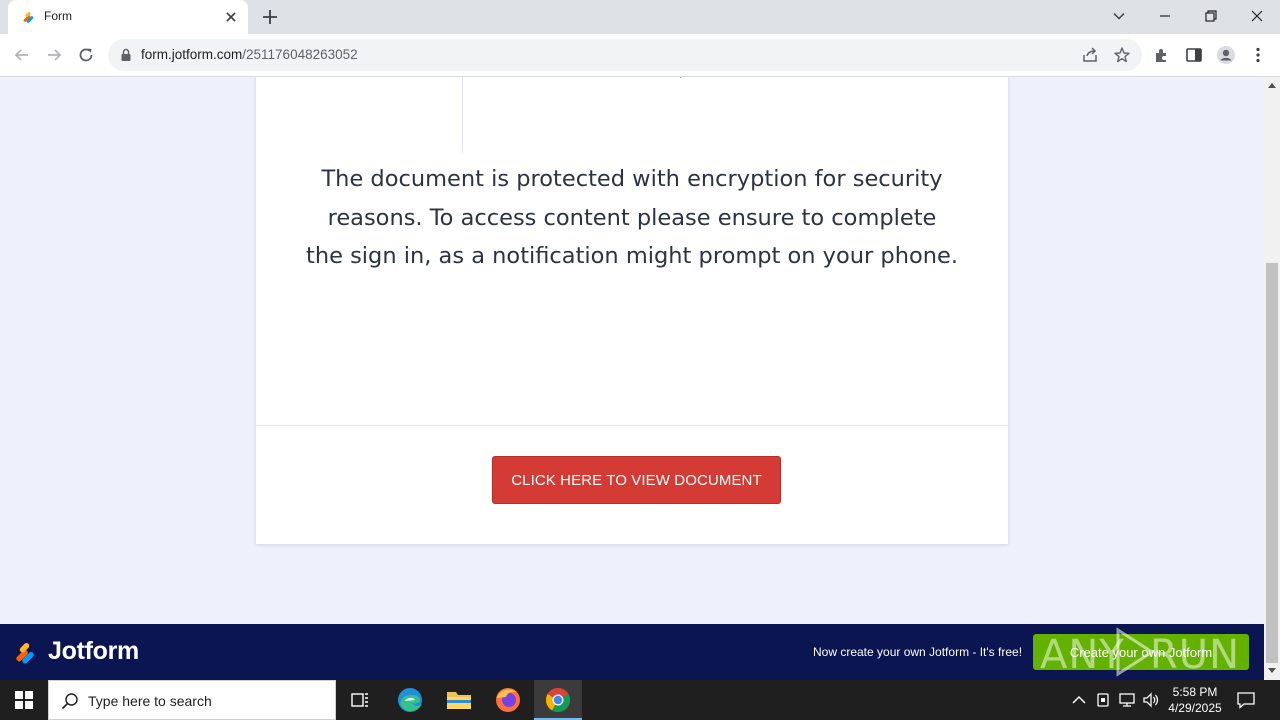 The image size is (1280, 720). What do you see at coordinates (462, 115) in the screenshot?
I see `image-divider` at bounding box center [462, 115].